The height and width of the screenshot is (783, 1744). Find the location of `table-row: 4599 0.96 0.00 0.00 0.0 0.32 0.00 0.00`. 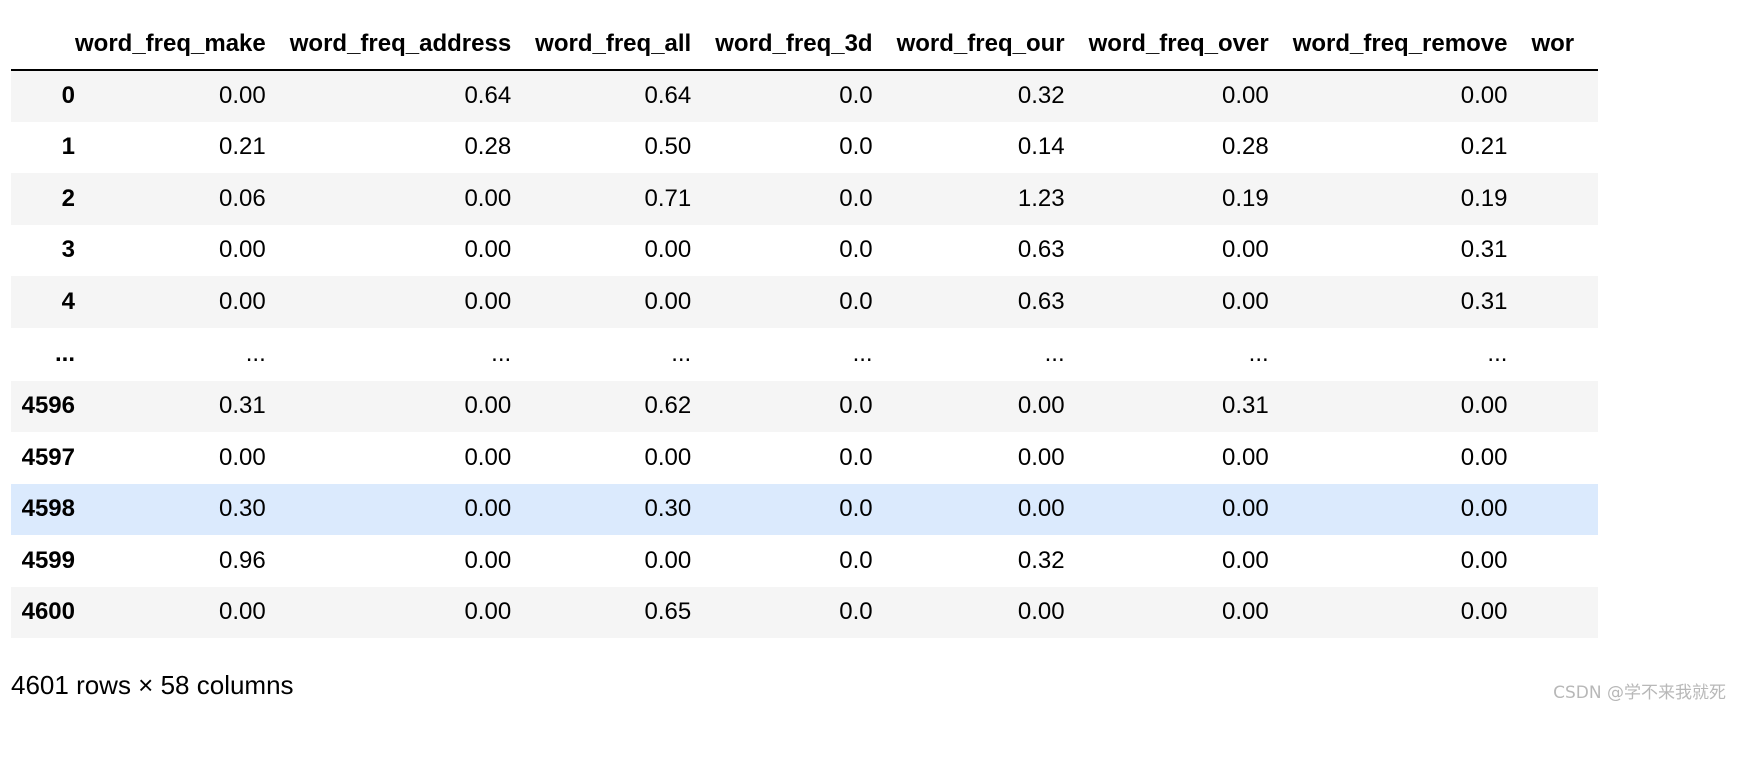

table-row: 4599 0.96 0.00 0.00 0.0 0.32 0.00 0.00 is located at coordinates (805, 561).